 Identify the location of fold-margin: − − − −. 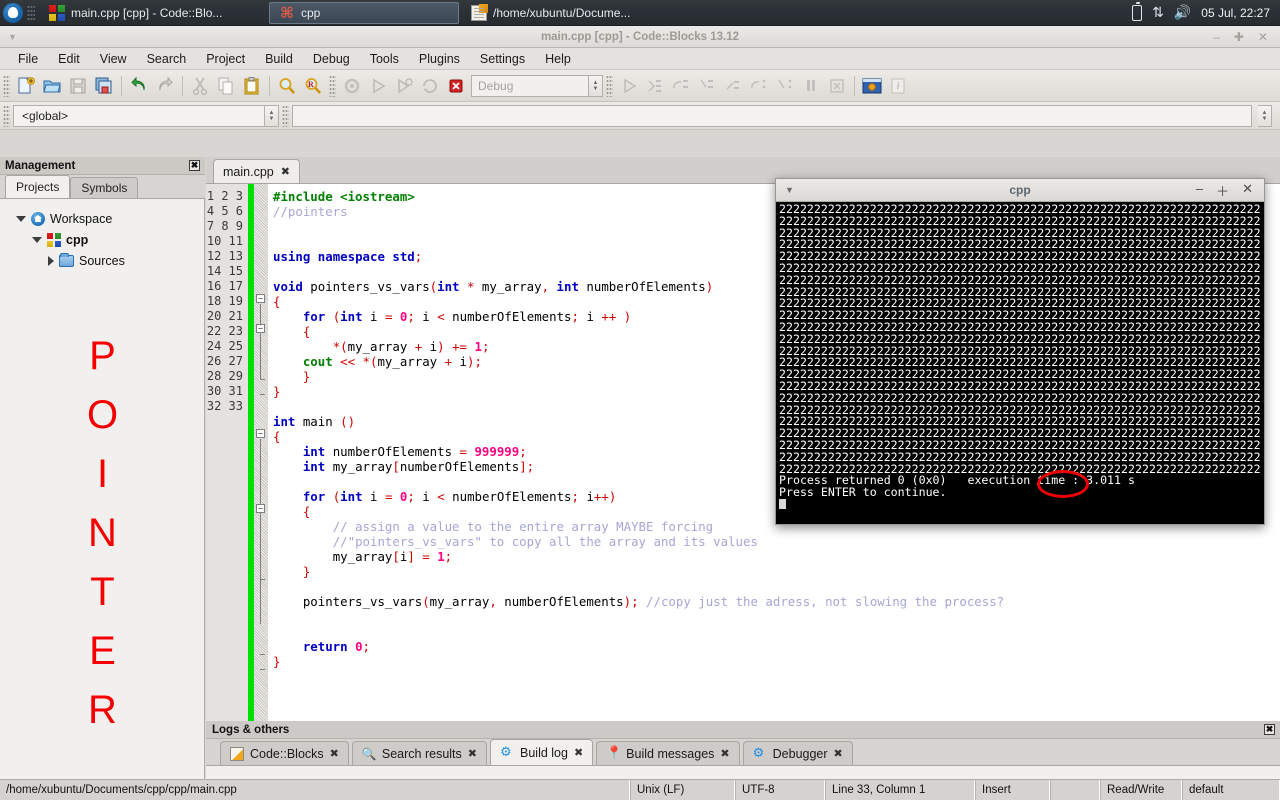
(261, 478).